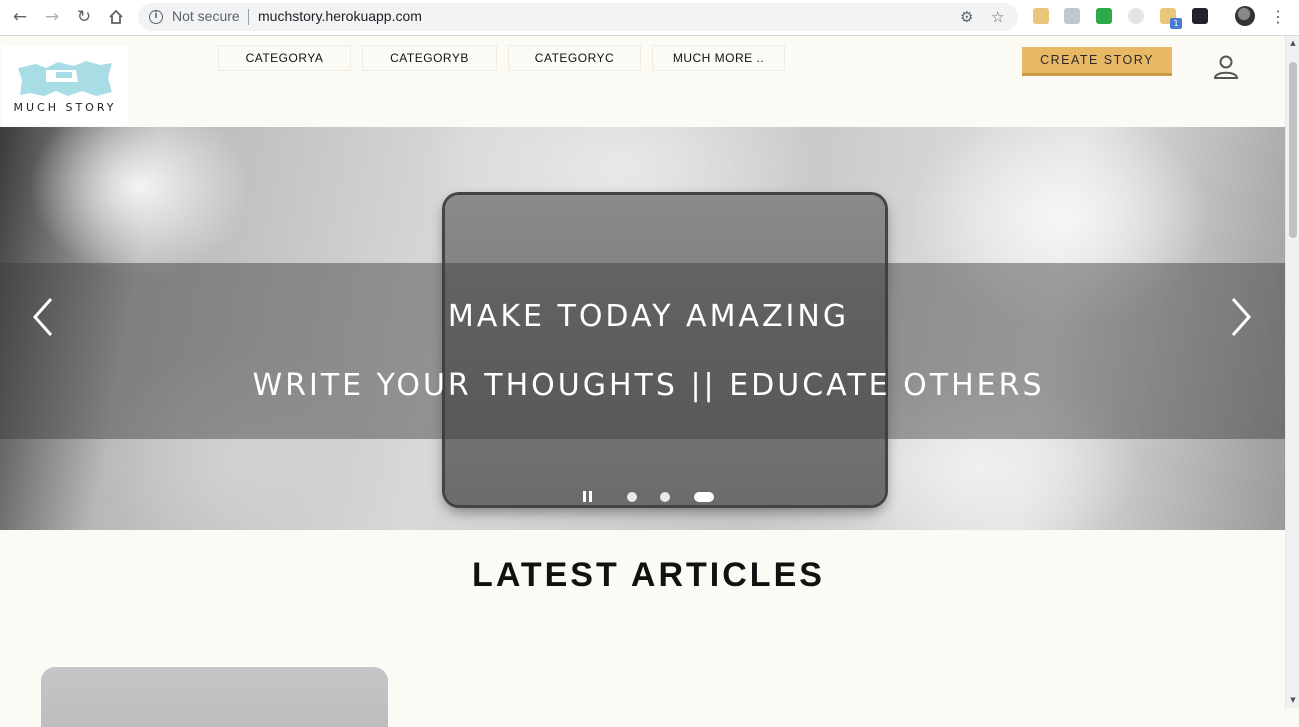 This screenshot has height=727, width=1299. I want to click on extension-flag-icon, so click(1041, 16).